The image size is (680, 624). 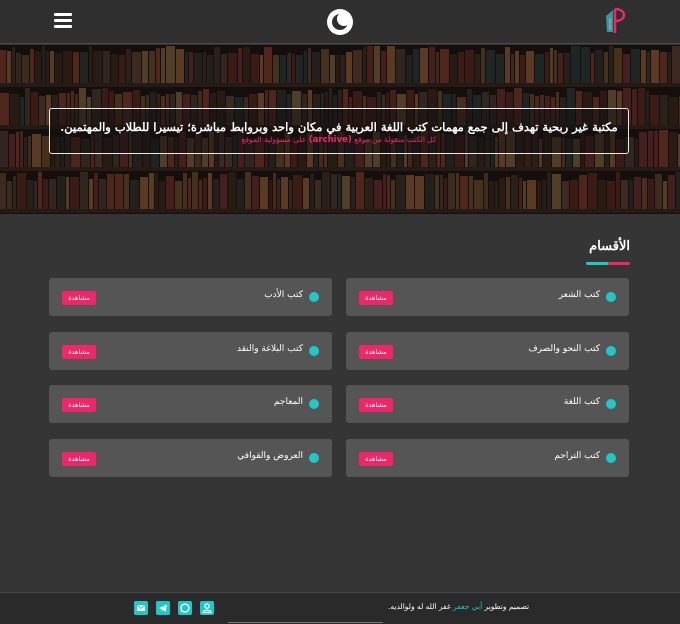 I want to click on category-label: كتب الشعر, so click(x=579, y=295).